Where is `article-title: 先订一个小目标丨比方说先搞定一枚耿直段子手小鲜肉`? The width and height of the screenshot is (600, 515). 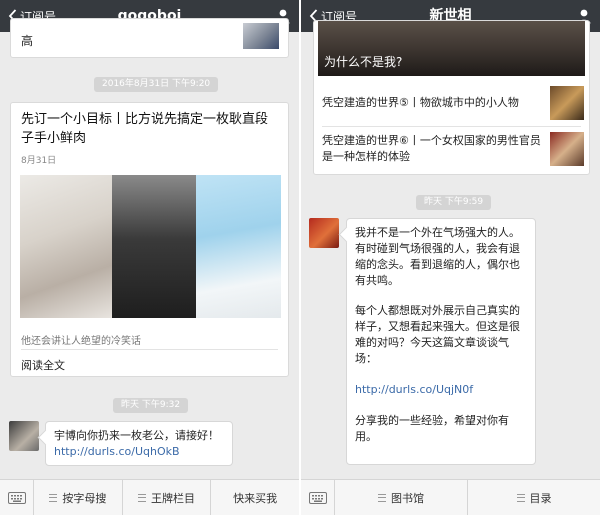
article-title: 先订一个小目标丨比方说先搞定一枚耿直段子手小鲜肉 is located at coordinates (145, 129).